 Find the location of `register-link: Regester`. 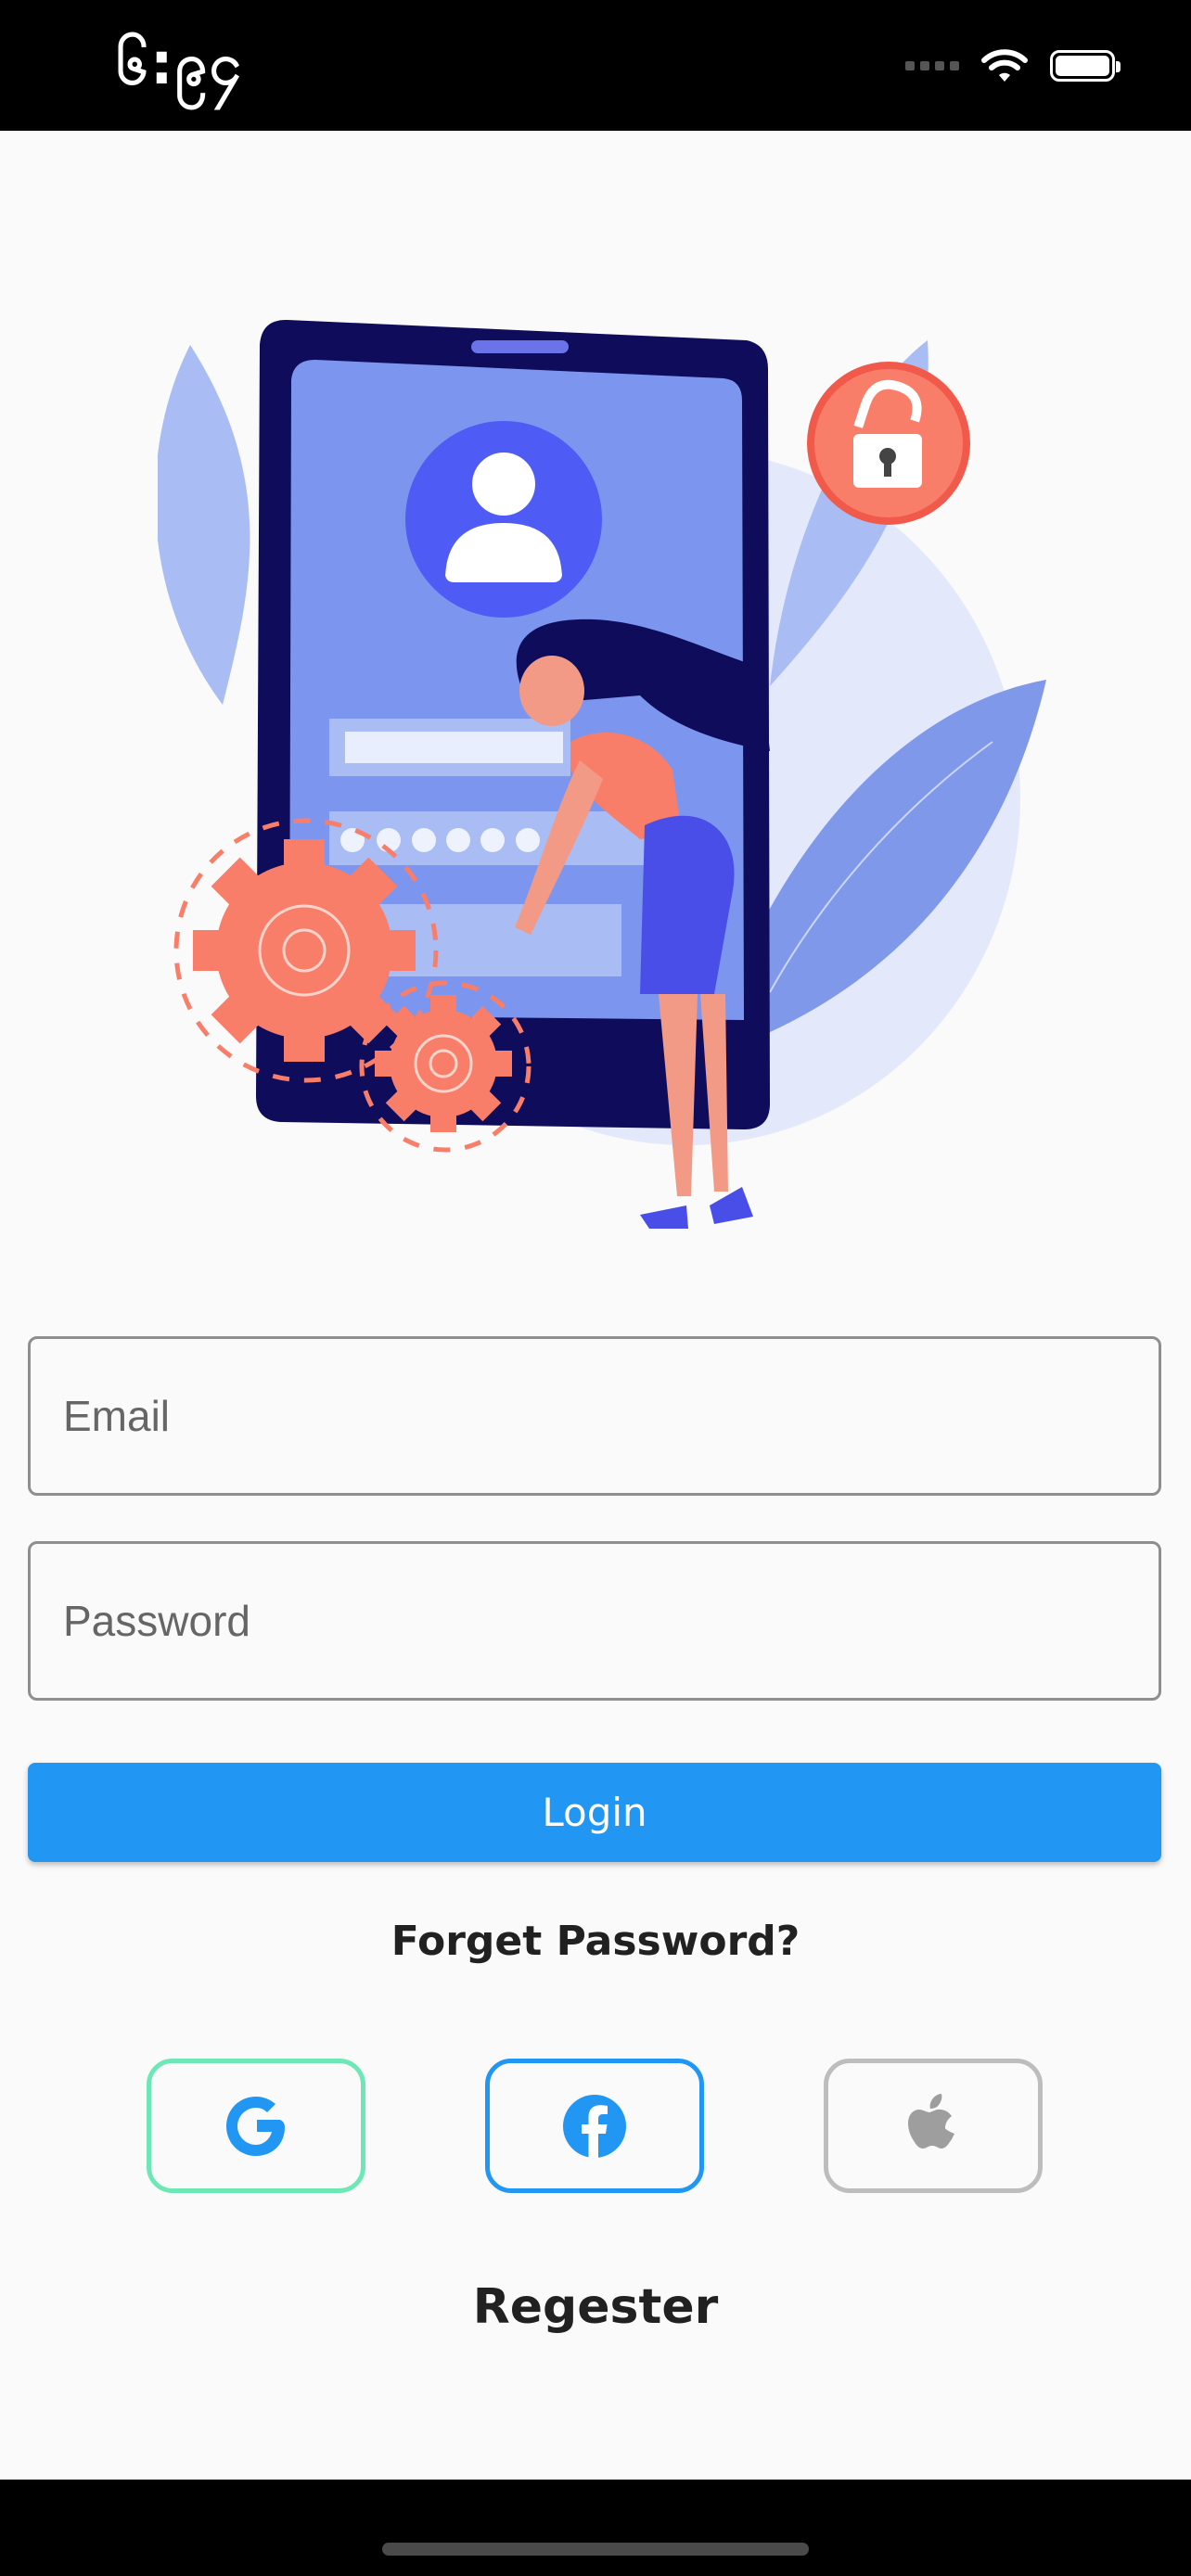

register-link: Regester is located at coordinates (595, 2307).